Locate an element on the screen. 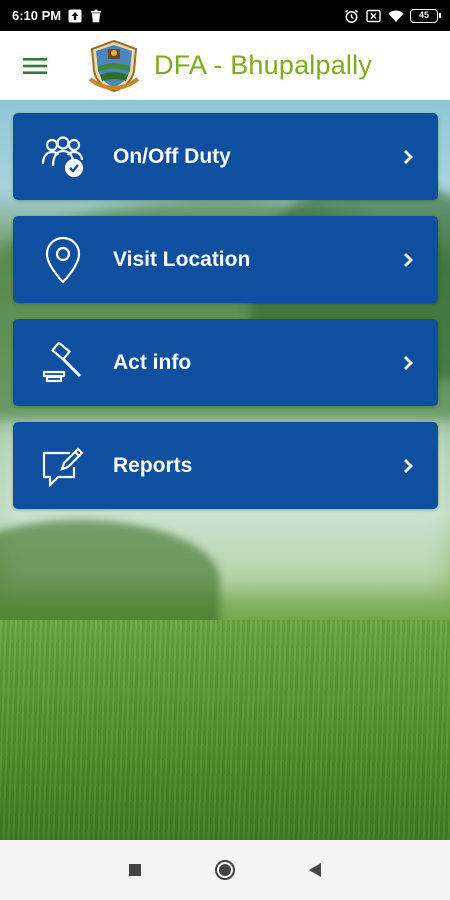 Image resolution: width=450 pixels, height=900 pixels. trash-notification-icon is located at coordinates (96, 16).